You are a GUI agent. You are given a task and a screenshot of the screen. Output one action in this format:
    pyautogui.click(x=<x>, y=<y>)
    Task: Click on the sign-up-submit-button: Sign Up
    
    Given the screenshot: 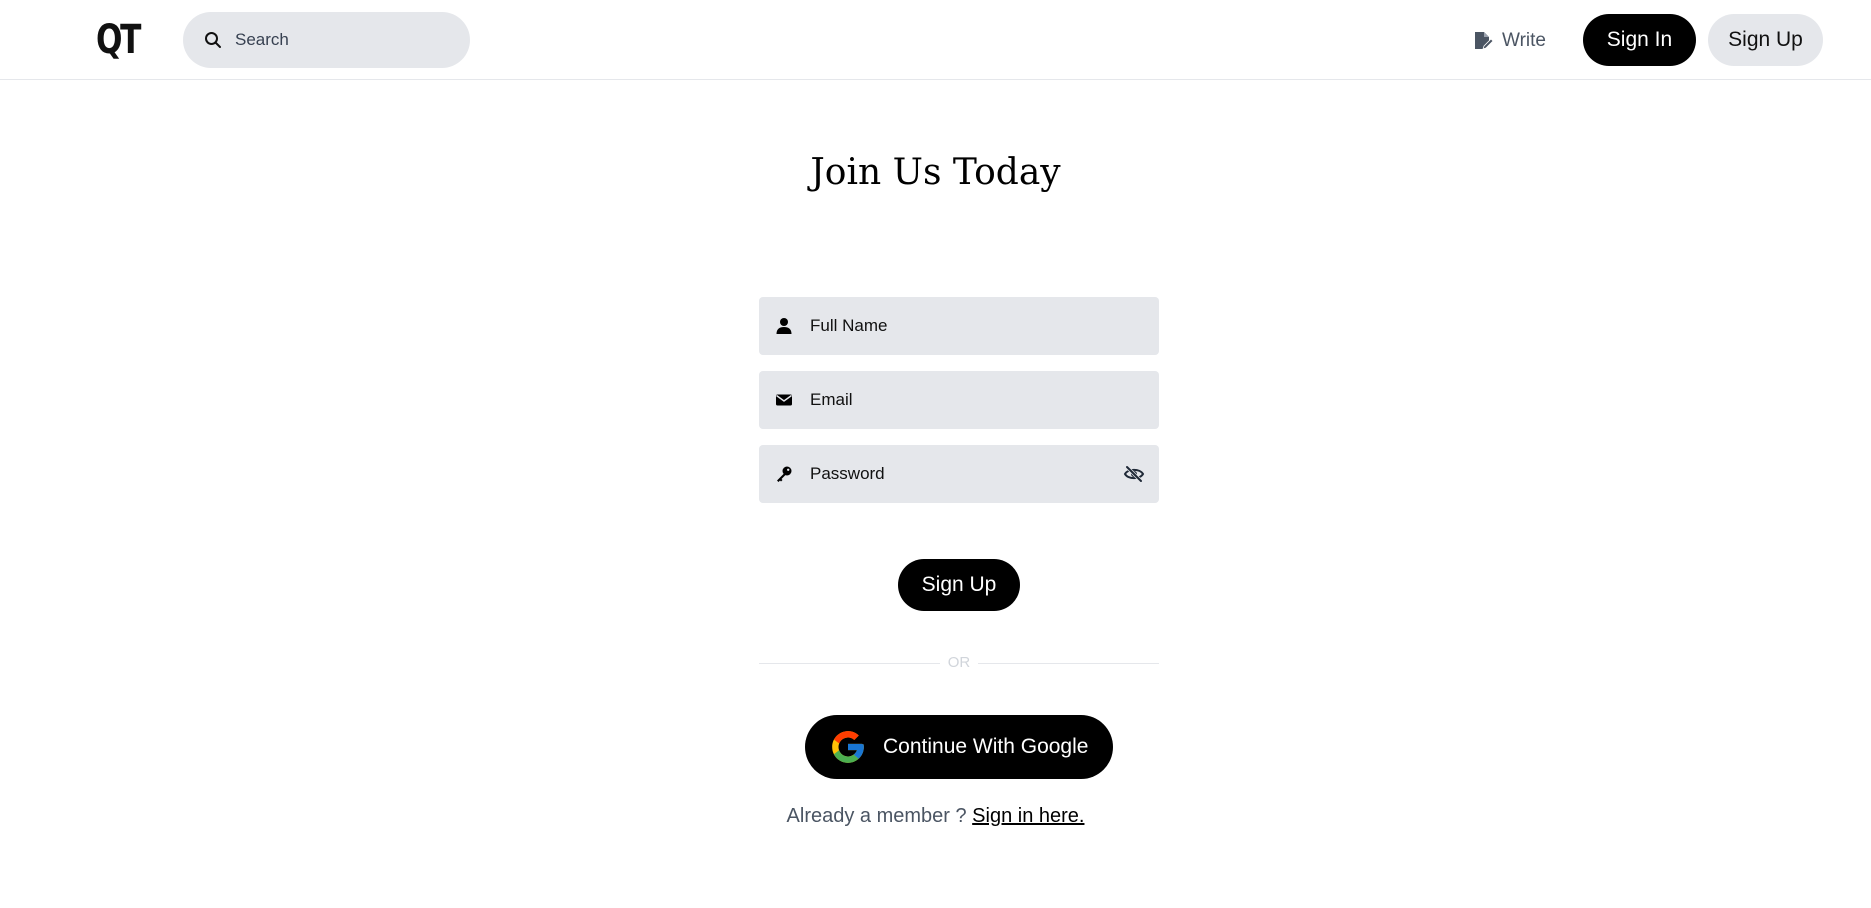 What is the action you would take?
    pyautogui.click(x=959, y=585)
    